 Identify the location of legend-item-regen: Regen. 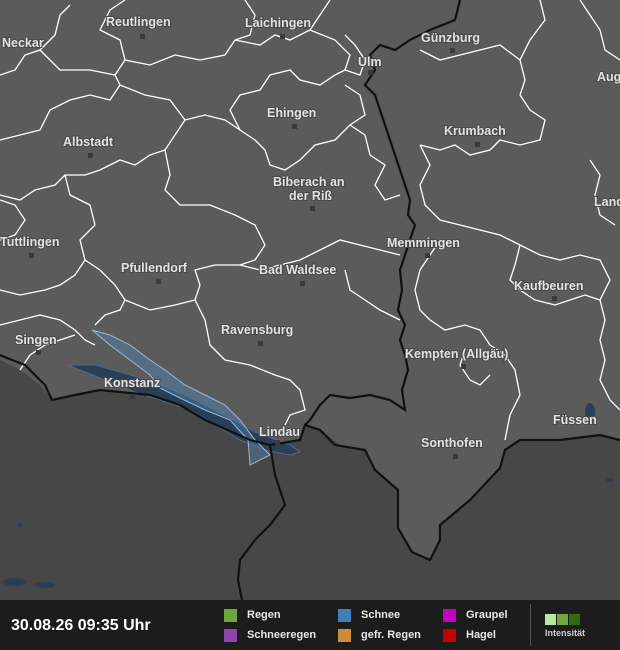
(252, 615).